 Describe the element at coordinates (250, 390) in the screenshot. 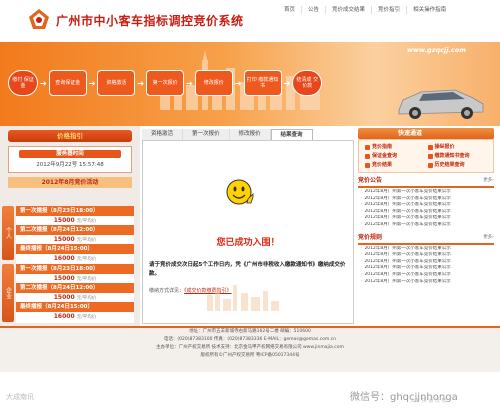

I see `bottom-strip: 大成南讯 微信号：ghqcjjnhonga 大单 拼 通 讯 有` at that location.